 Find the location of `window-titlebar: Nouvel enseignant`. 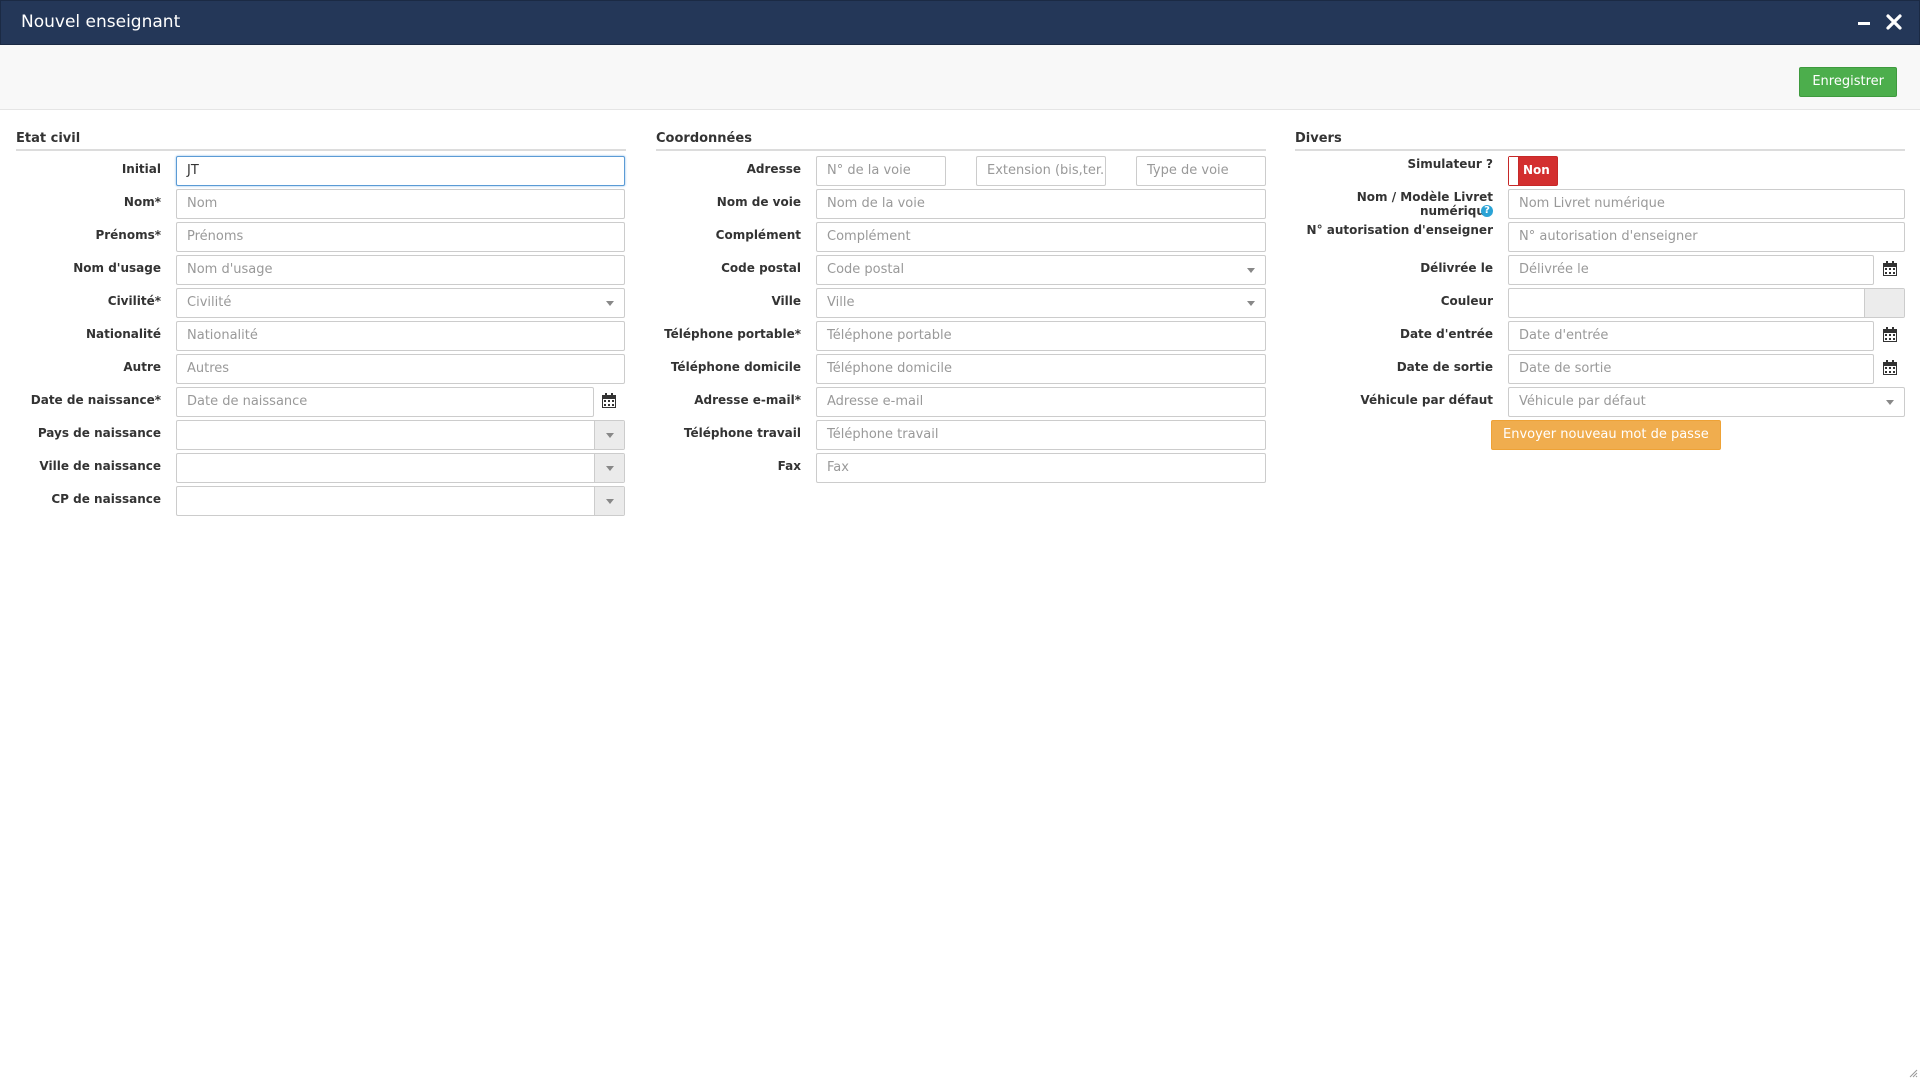

window-titlebar: Nouvel enseignant is located at coordinates (960, 22).